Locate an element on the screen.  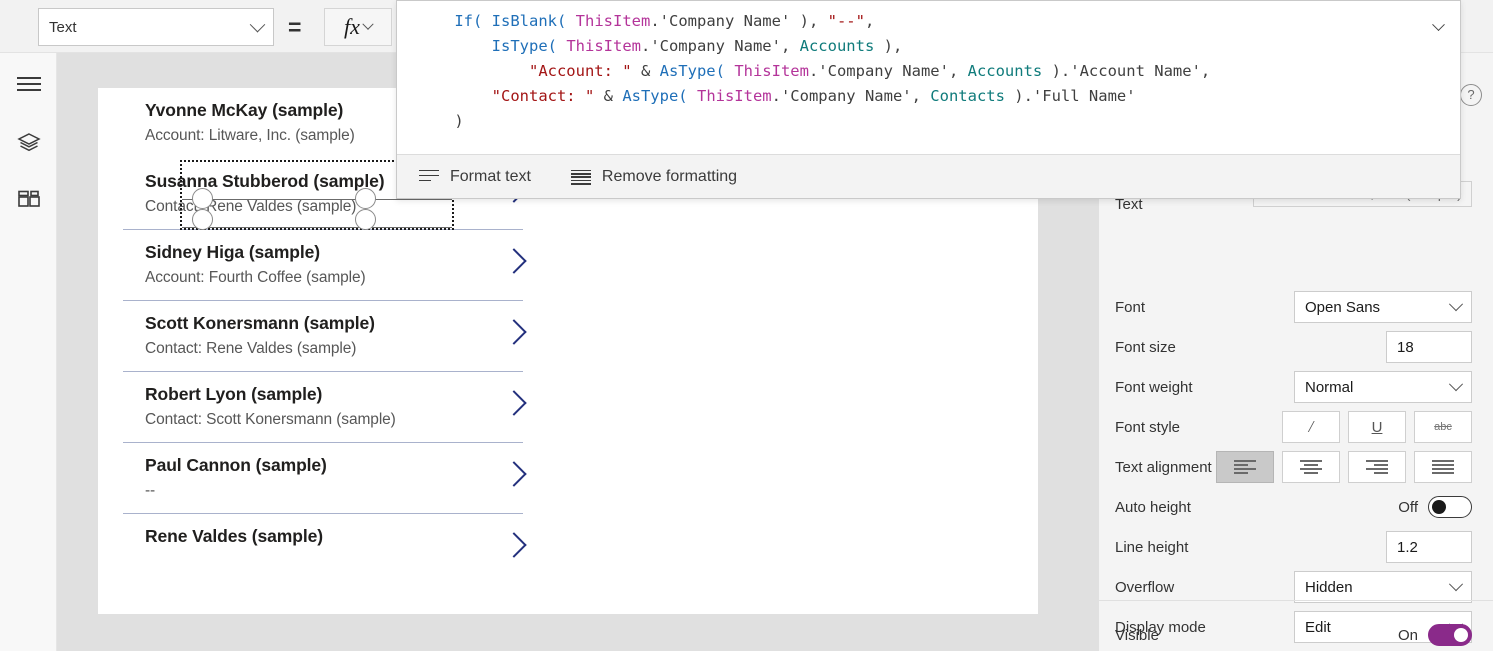
align-center-icon is located at coordinates (1311, 467).